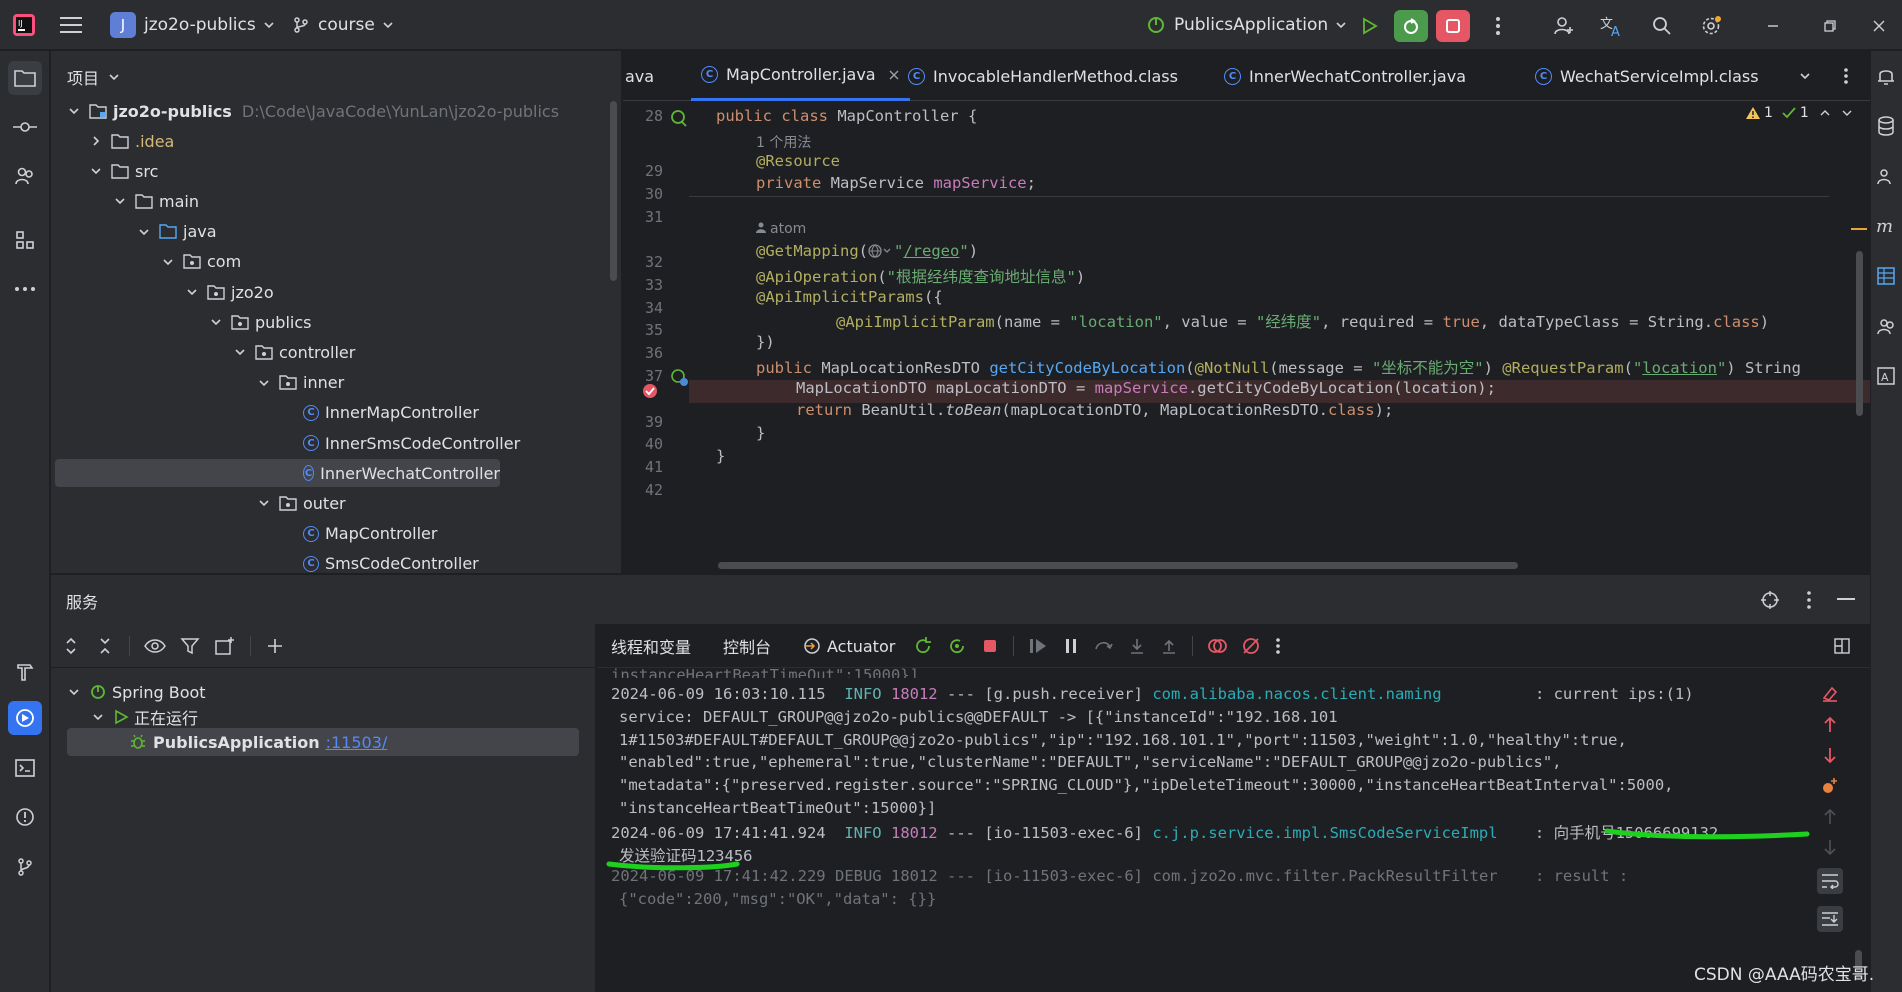 The width and height of the screenshot is (1902, 992). I want to click on filter-icon, so click(190, 646).